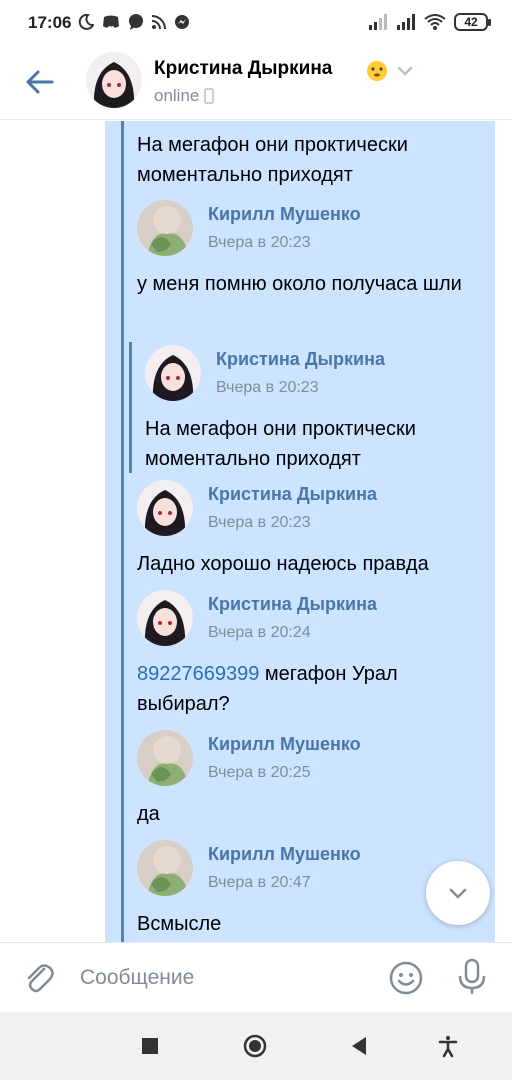 The image size is (512, 1080). I want to click on message-text: Всмысле, so click(179, 924).